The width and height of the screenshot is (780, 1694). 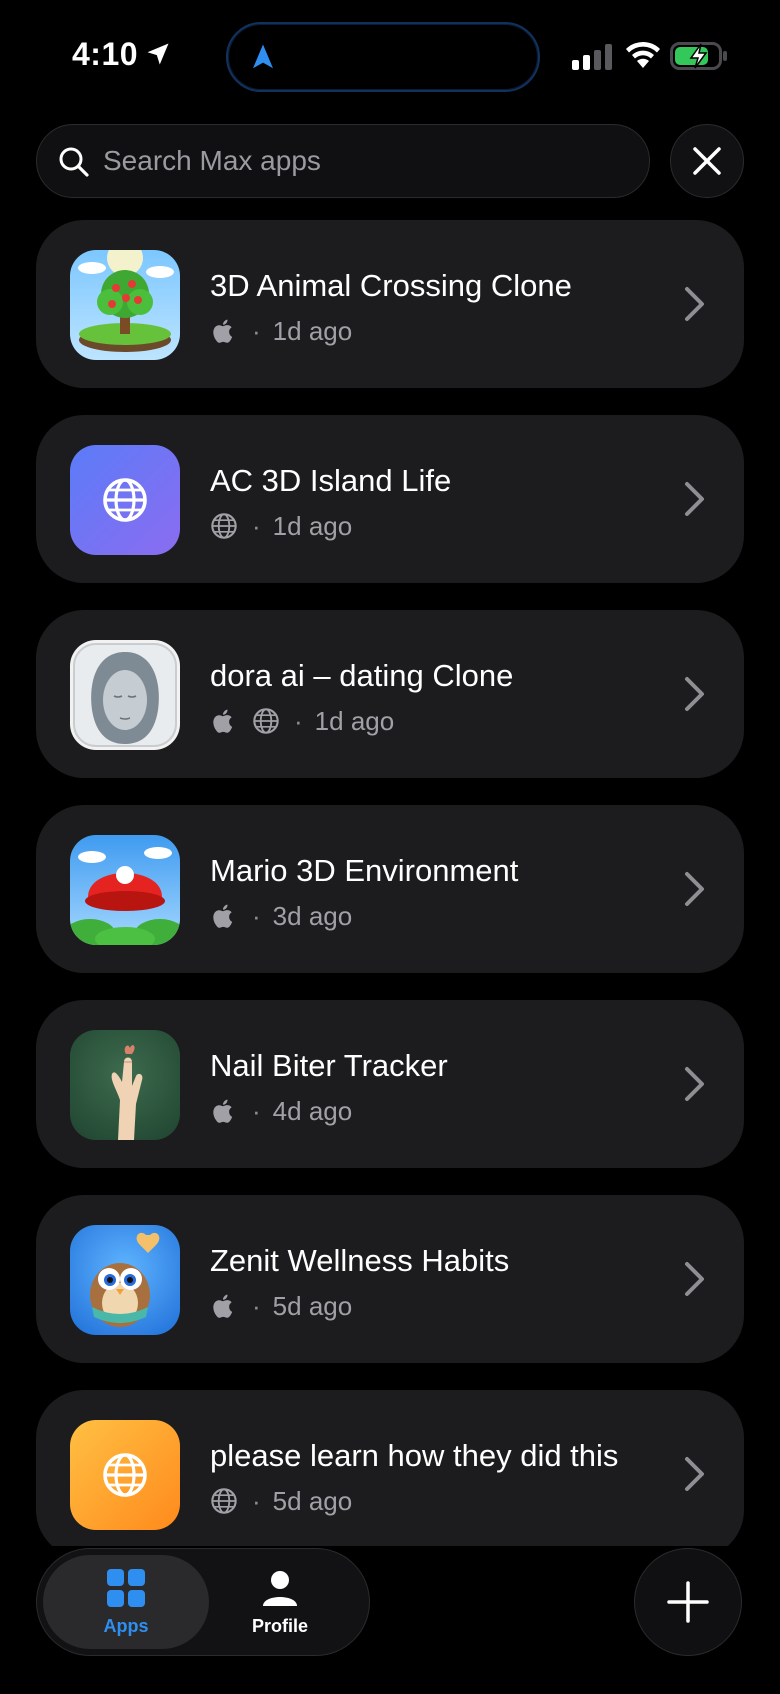 What do you see at coordinates (105, 54) in the screenshot?
I see `status-time: 4:10` at bounding box center [105, 54].